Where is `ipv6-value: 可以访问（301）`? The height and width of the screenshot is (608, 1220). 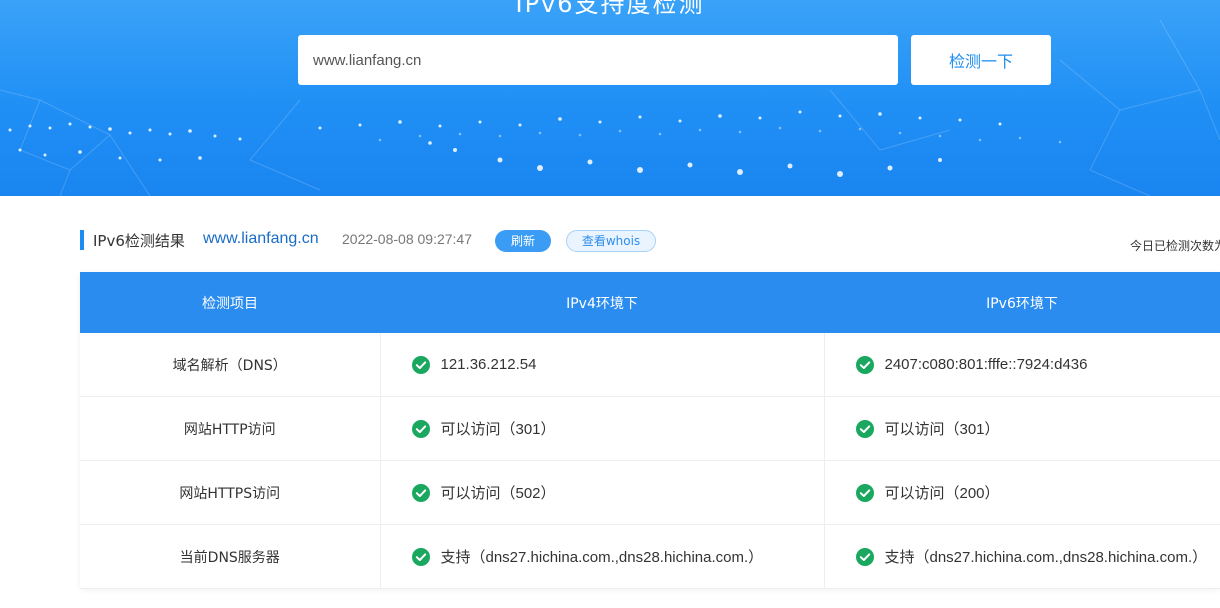 ipv6-value: 可以访问（301） is located at coordinates (942, 429).